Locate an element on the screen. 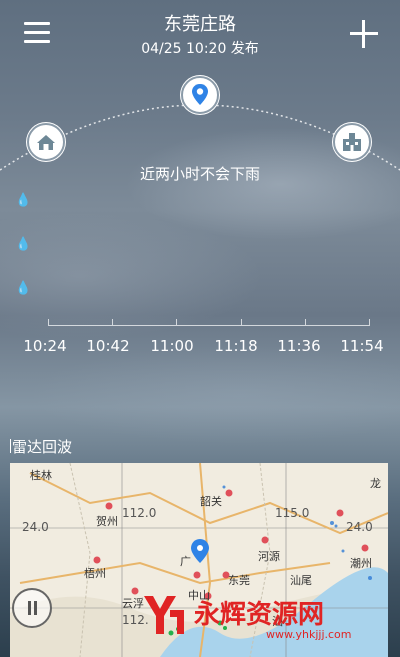 Image resolution: width=400 pixels, height=657 pixels. city-name: 东莞庄路 is located at coordinates (200, 23).